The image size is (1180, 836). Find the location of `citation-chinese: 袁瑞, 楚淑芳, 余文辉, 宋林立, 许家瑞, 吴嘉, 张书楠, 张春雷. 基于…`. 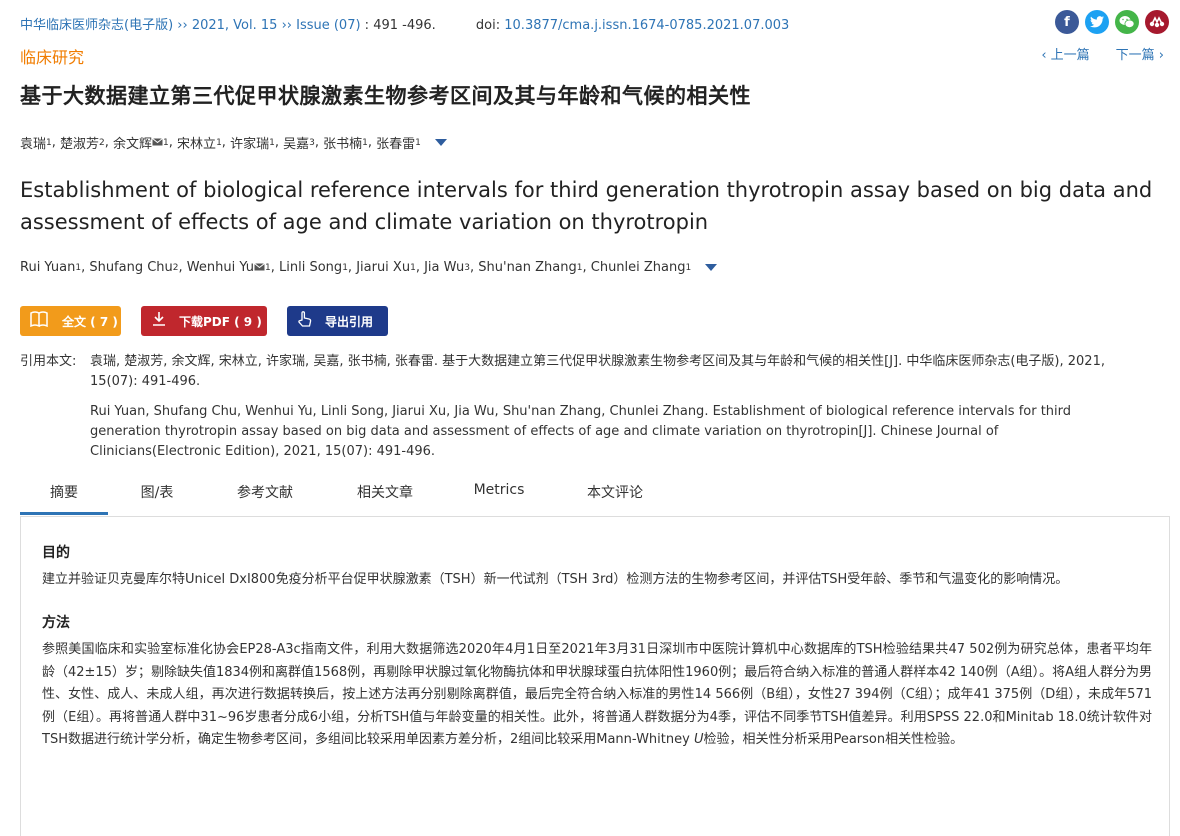

citation-chinese: 袁瑞, 楚淑芳, 余文辉, 宋林立, 许家瑞, 吴嘉, 张书楠, 张春雷. 基于… is located at coordinates (597, 371).